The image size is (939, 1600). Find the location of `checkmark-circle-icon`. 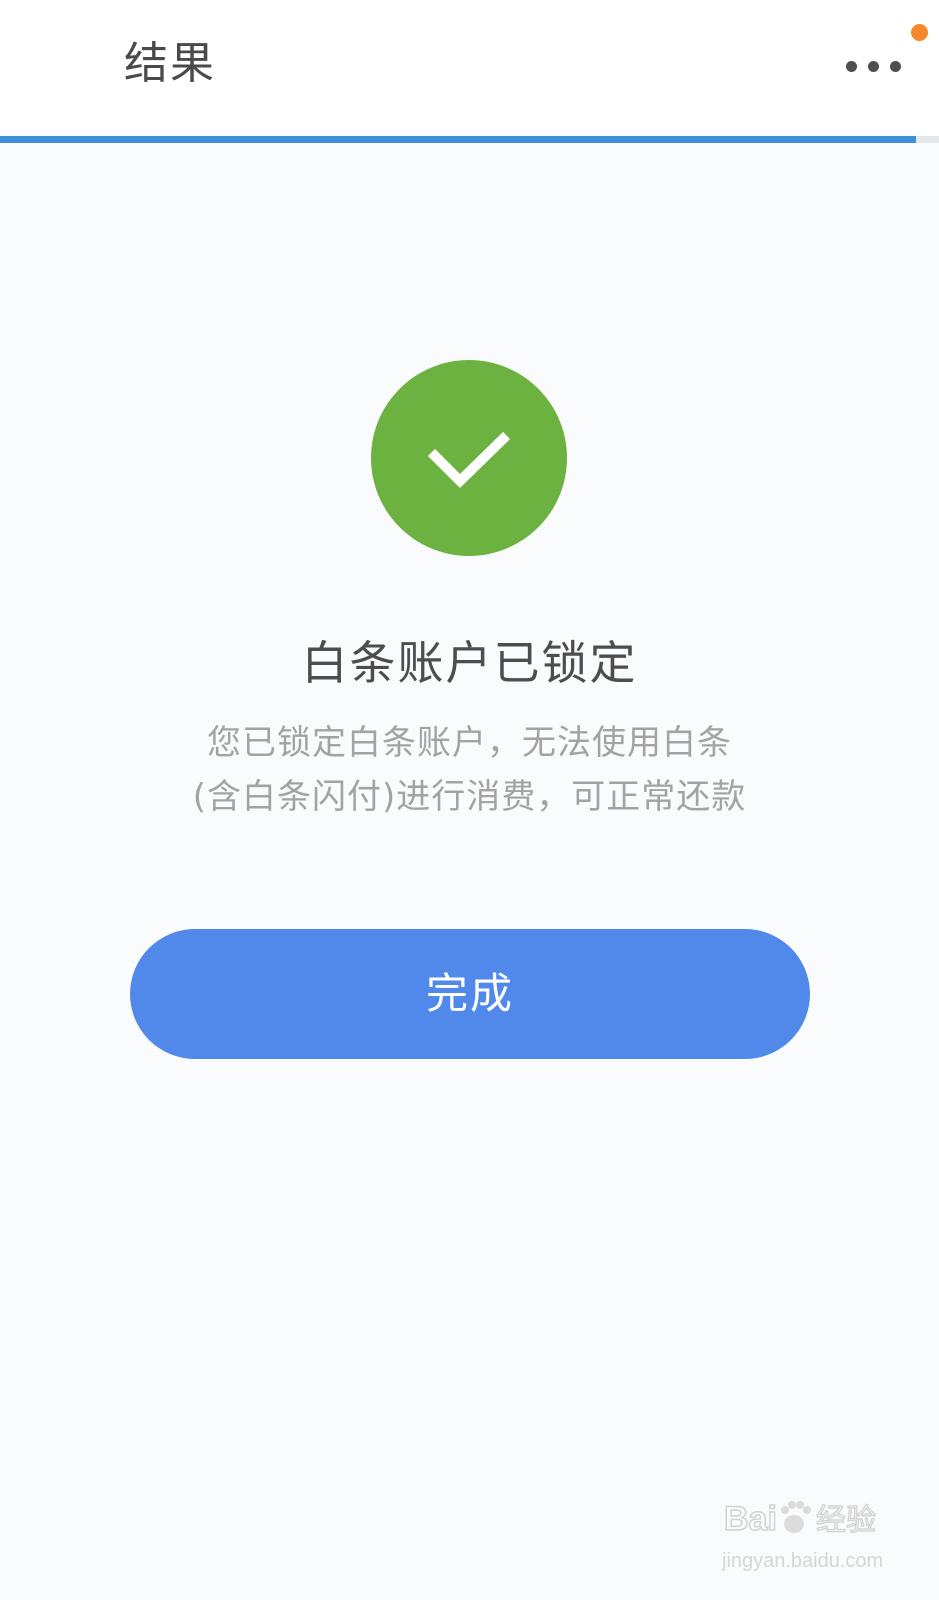

checkmark-circle-icon is located at coordinates (469, 458).